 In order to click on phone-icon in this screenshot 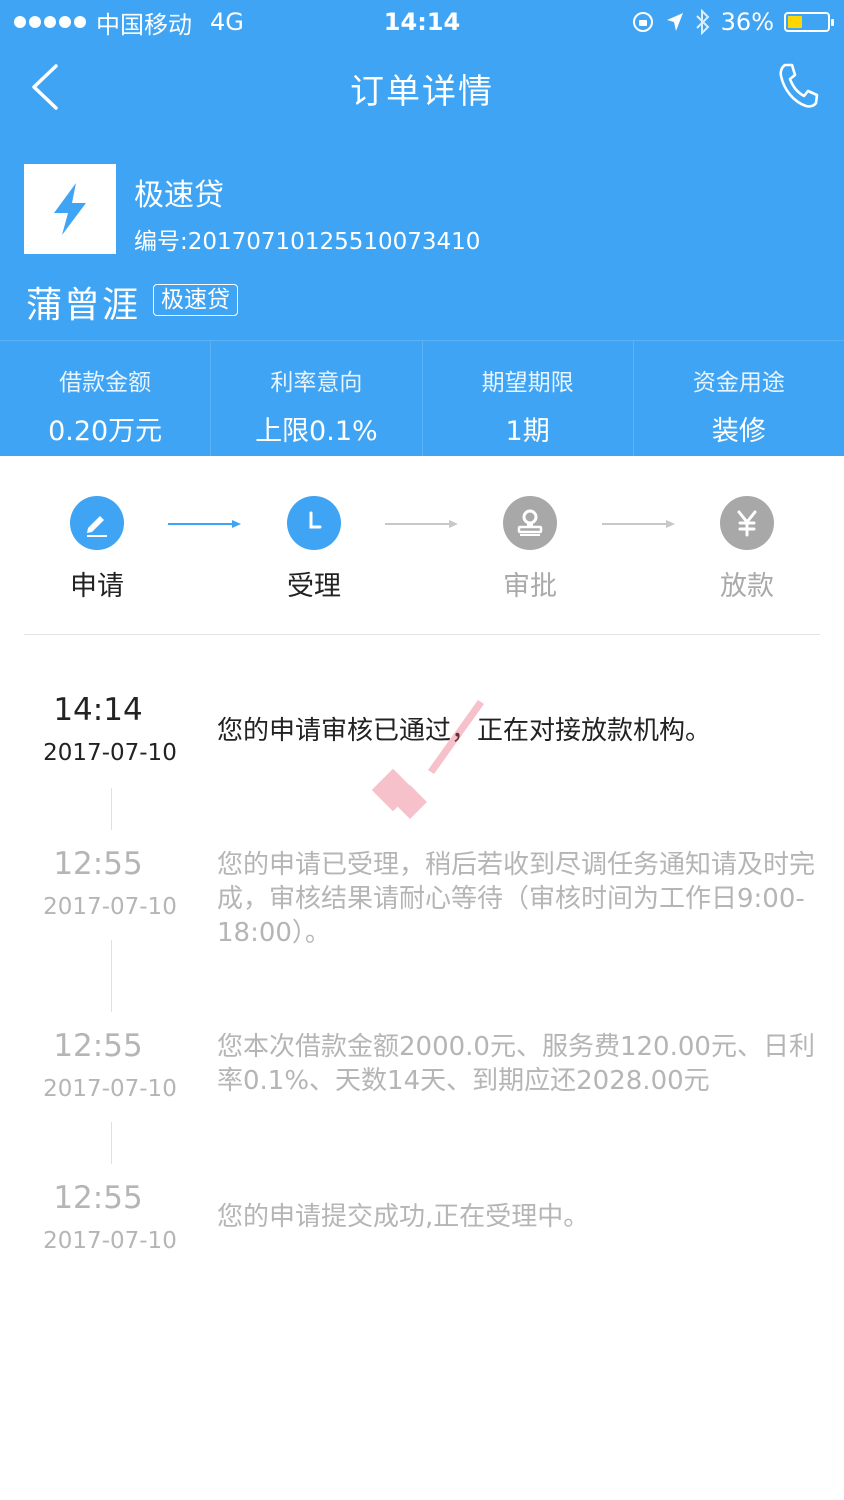, I will do `click(798, 85)`.